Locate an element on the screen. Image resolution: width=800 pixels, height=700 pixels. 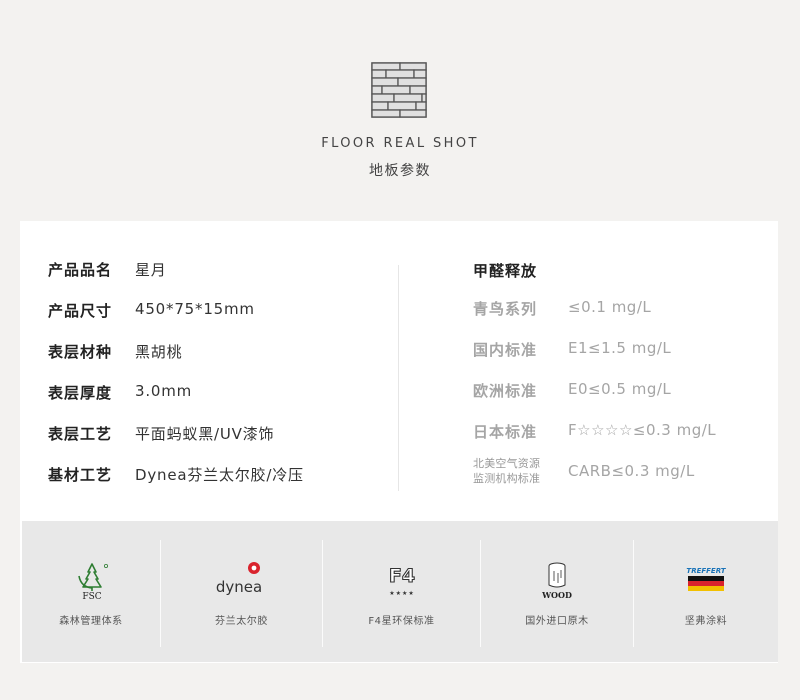
formaldehyde-label: 日本标准 is located at coordinates (505, 432).